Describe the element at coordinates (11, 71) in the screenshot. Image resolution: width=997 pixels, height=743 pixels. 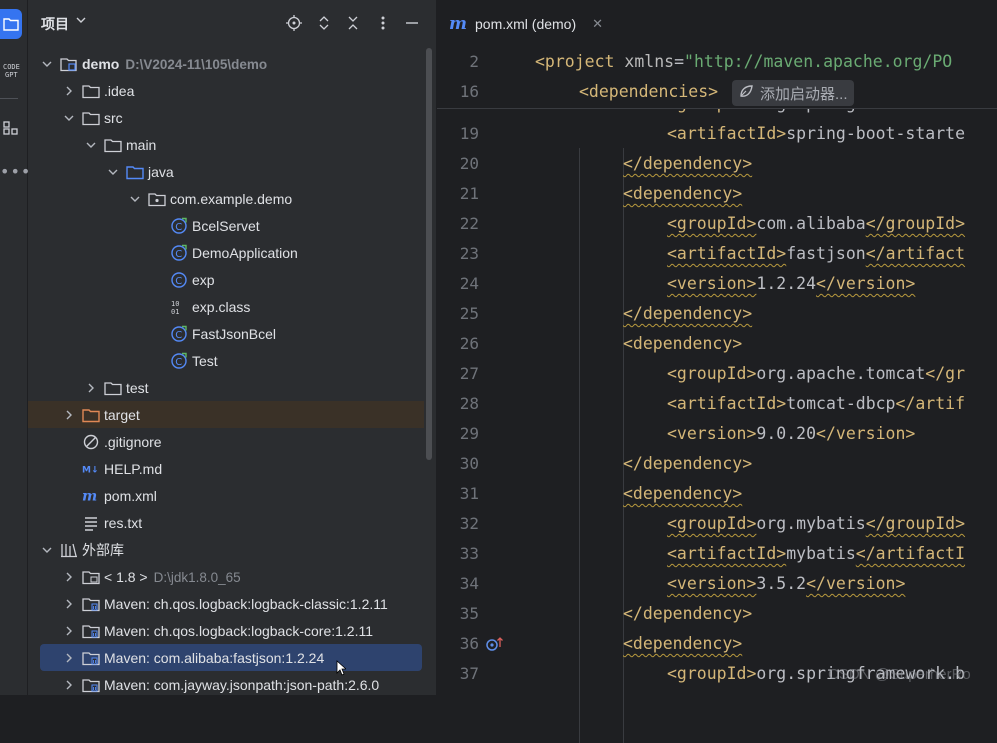
I see `code-gpt-icon: CODE GPT` at that location.